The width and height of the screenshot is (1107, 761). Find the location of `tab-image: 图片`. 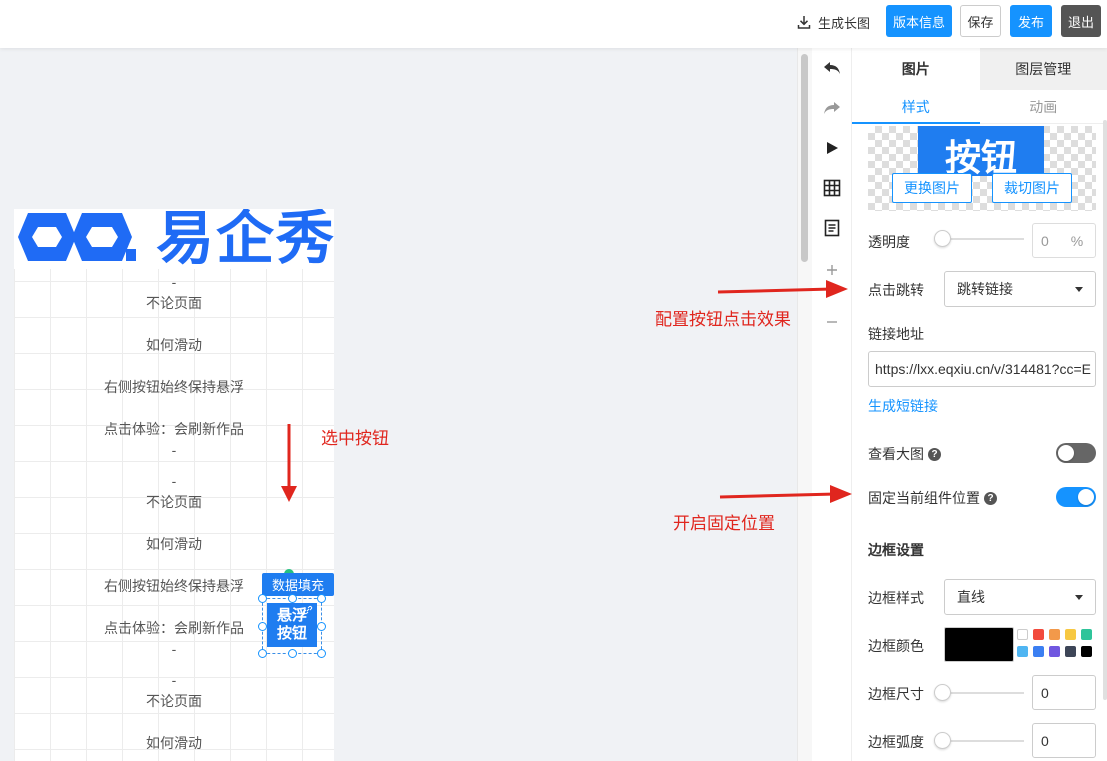

tab-image: 图片 is located at coordinates (916, 69).